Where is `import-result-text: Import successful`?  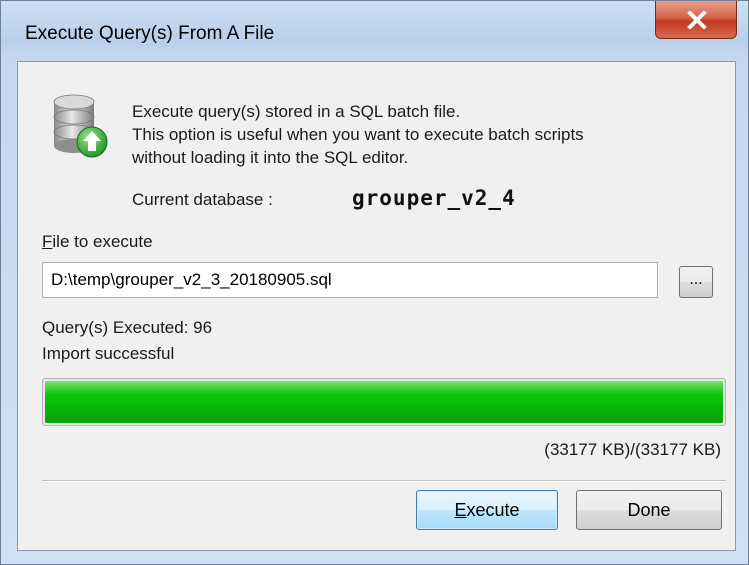 import-result-text: Import successful is located at coordinates (108, 353).